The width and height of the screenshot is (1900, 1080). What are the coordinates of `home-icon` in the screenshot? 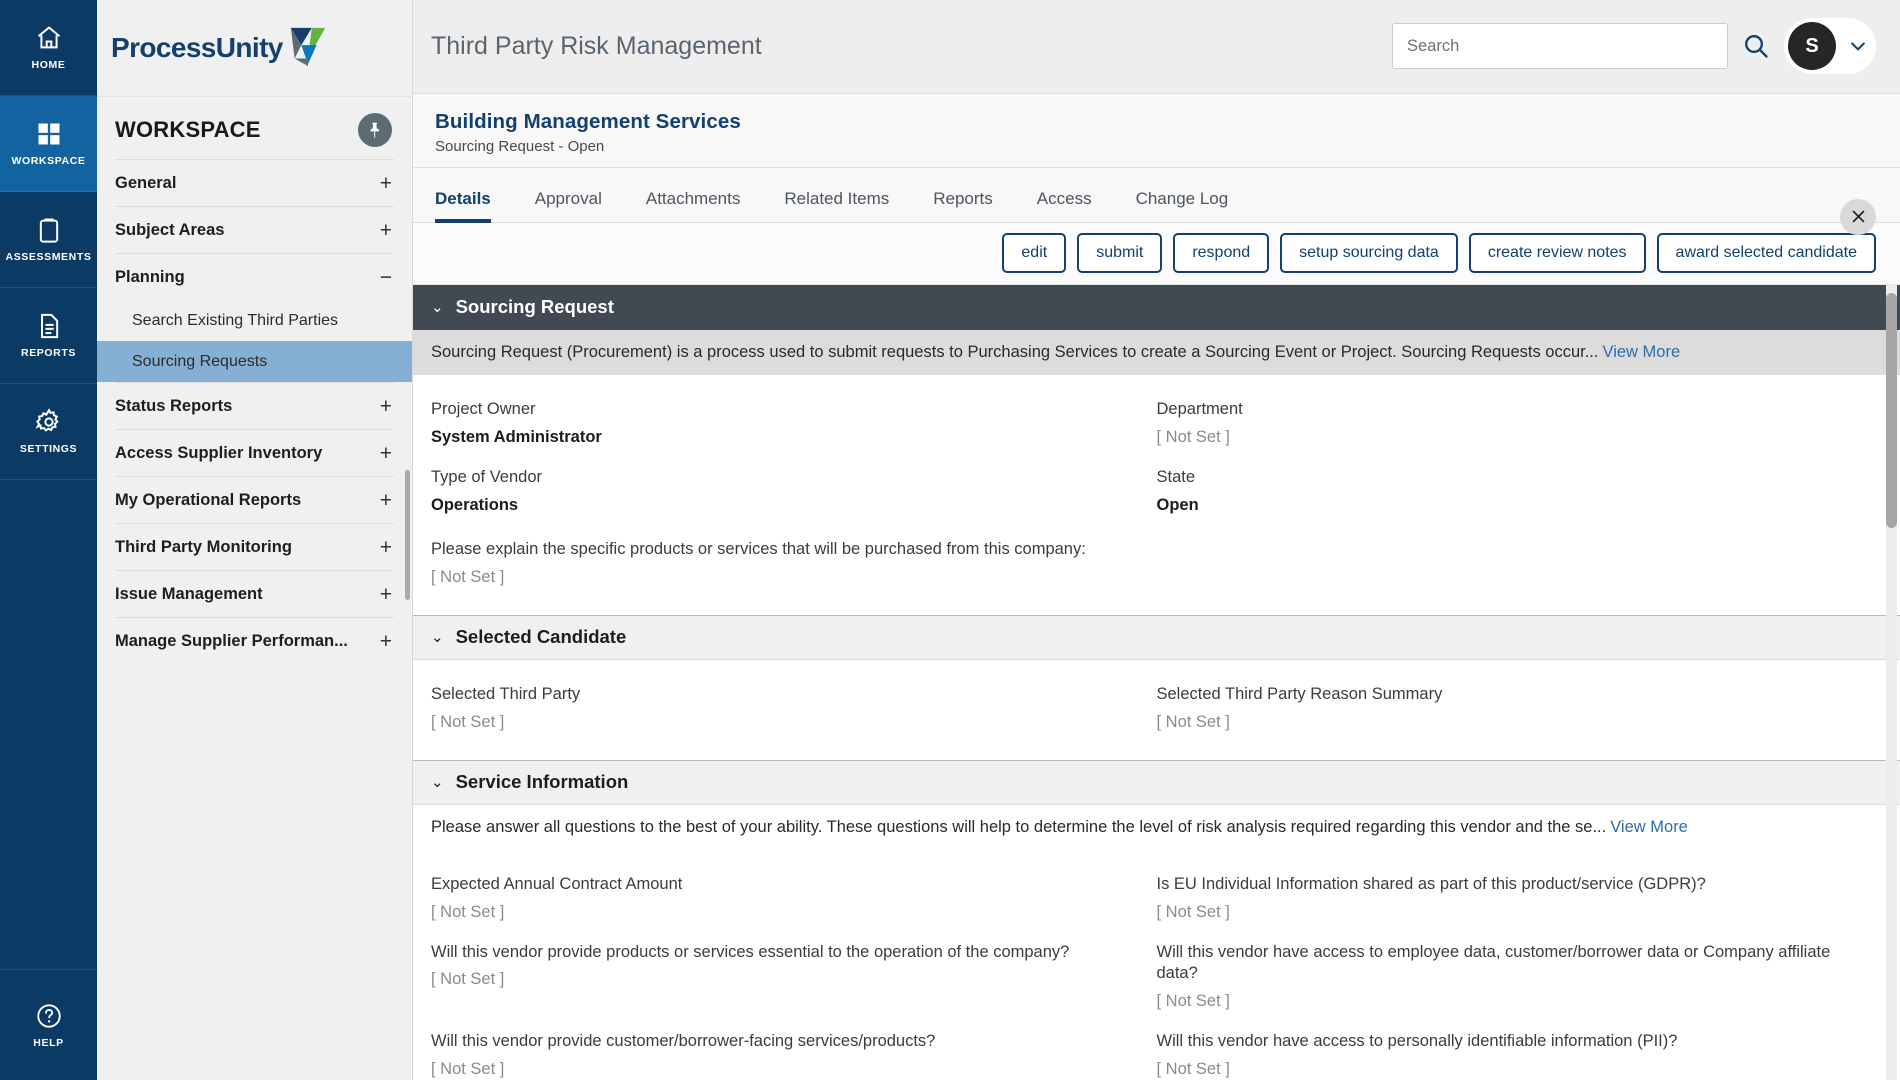 It's located at (49, 38).